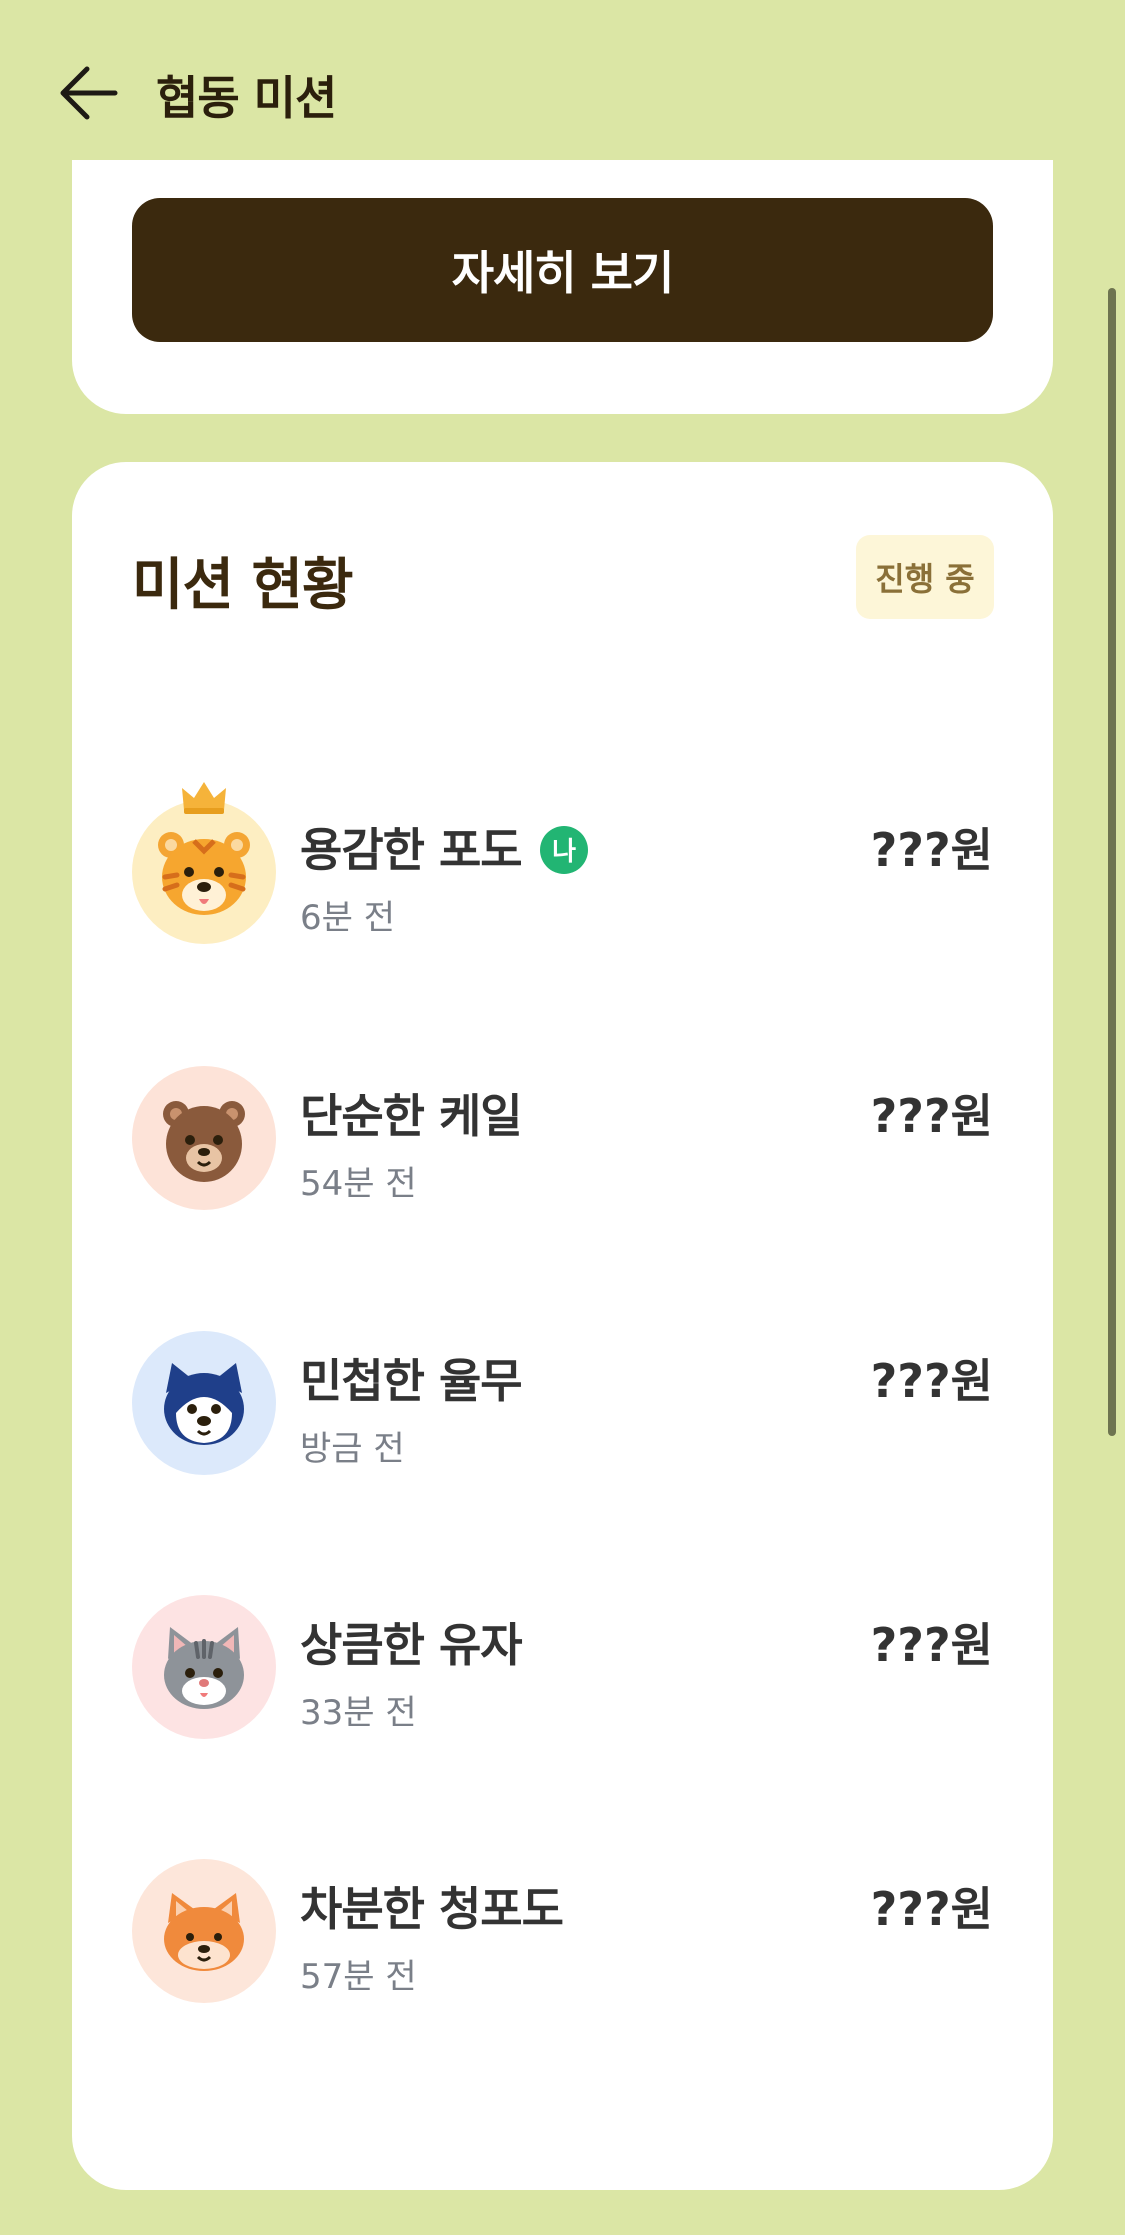 Image resolution: width=1125 pixels, height=2235 pixels. I want to click on tiger-avatar-icon, so click(204, 873).